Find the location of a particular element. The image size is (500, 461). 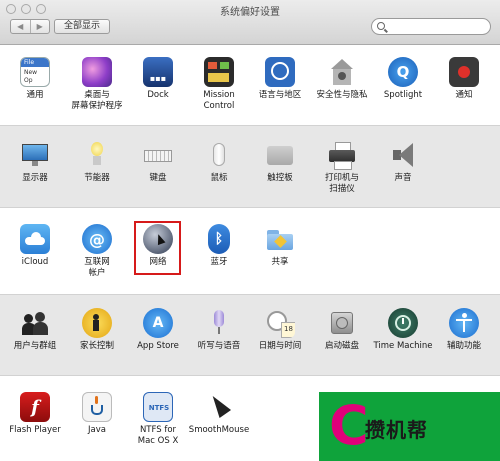

pref-bluetooth: ᛒ 蓝牙 is located at coordinates (219, 246).